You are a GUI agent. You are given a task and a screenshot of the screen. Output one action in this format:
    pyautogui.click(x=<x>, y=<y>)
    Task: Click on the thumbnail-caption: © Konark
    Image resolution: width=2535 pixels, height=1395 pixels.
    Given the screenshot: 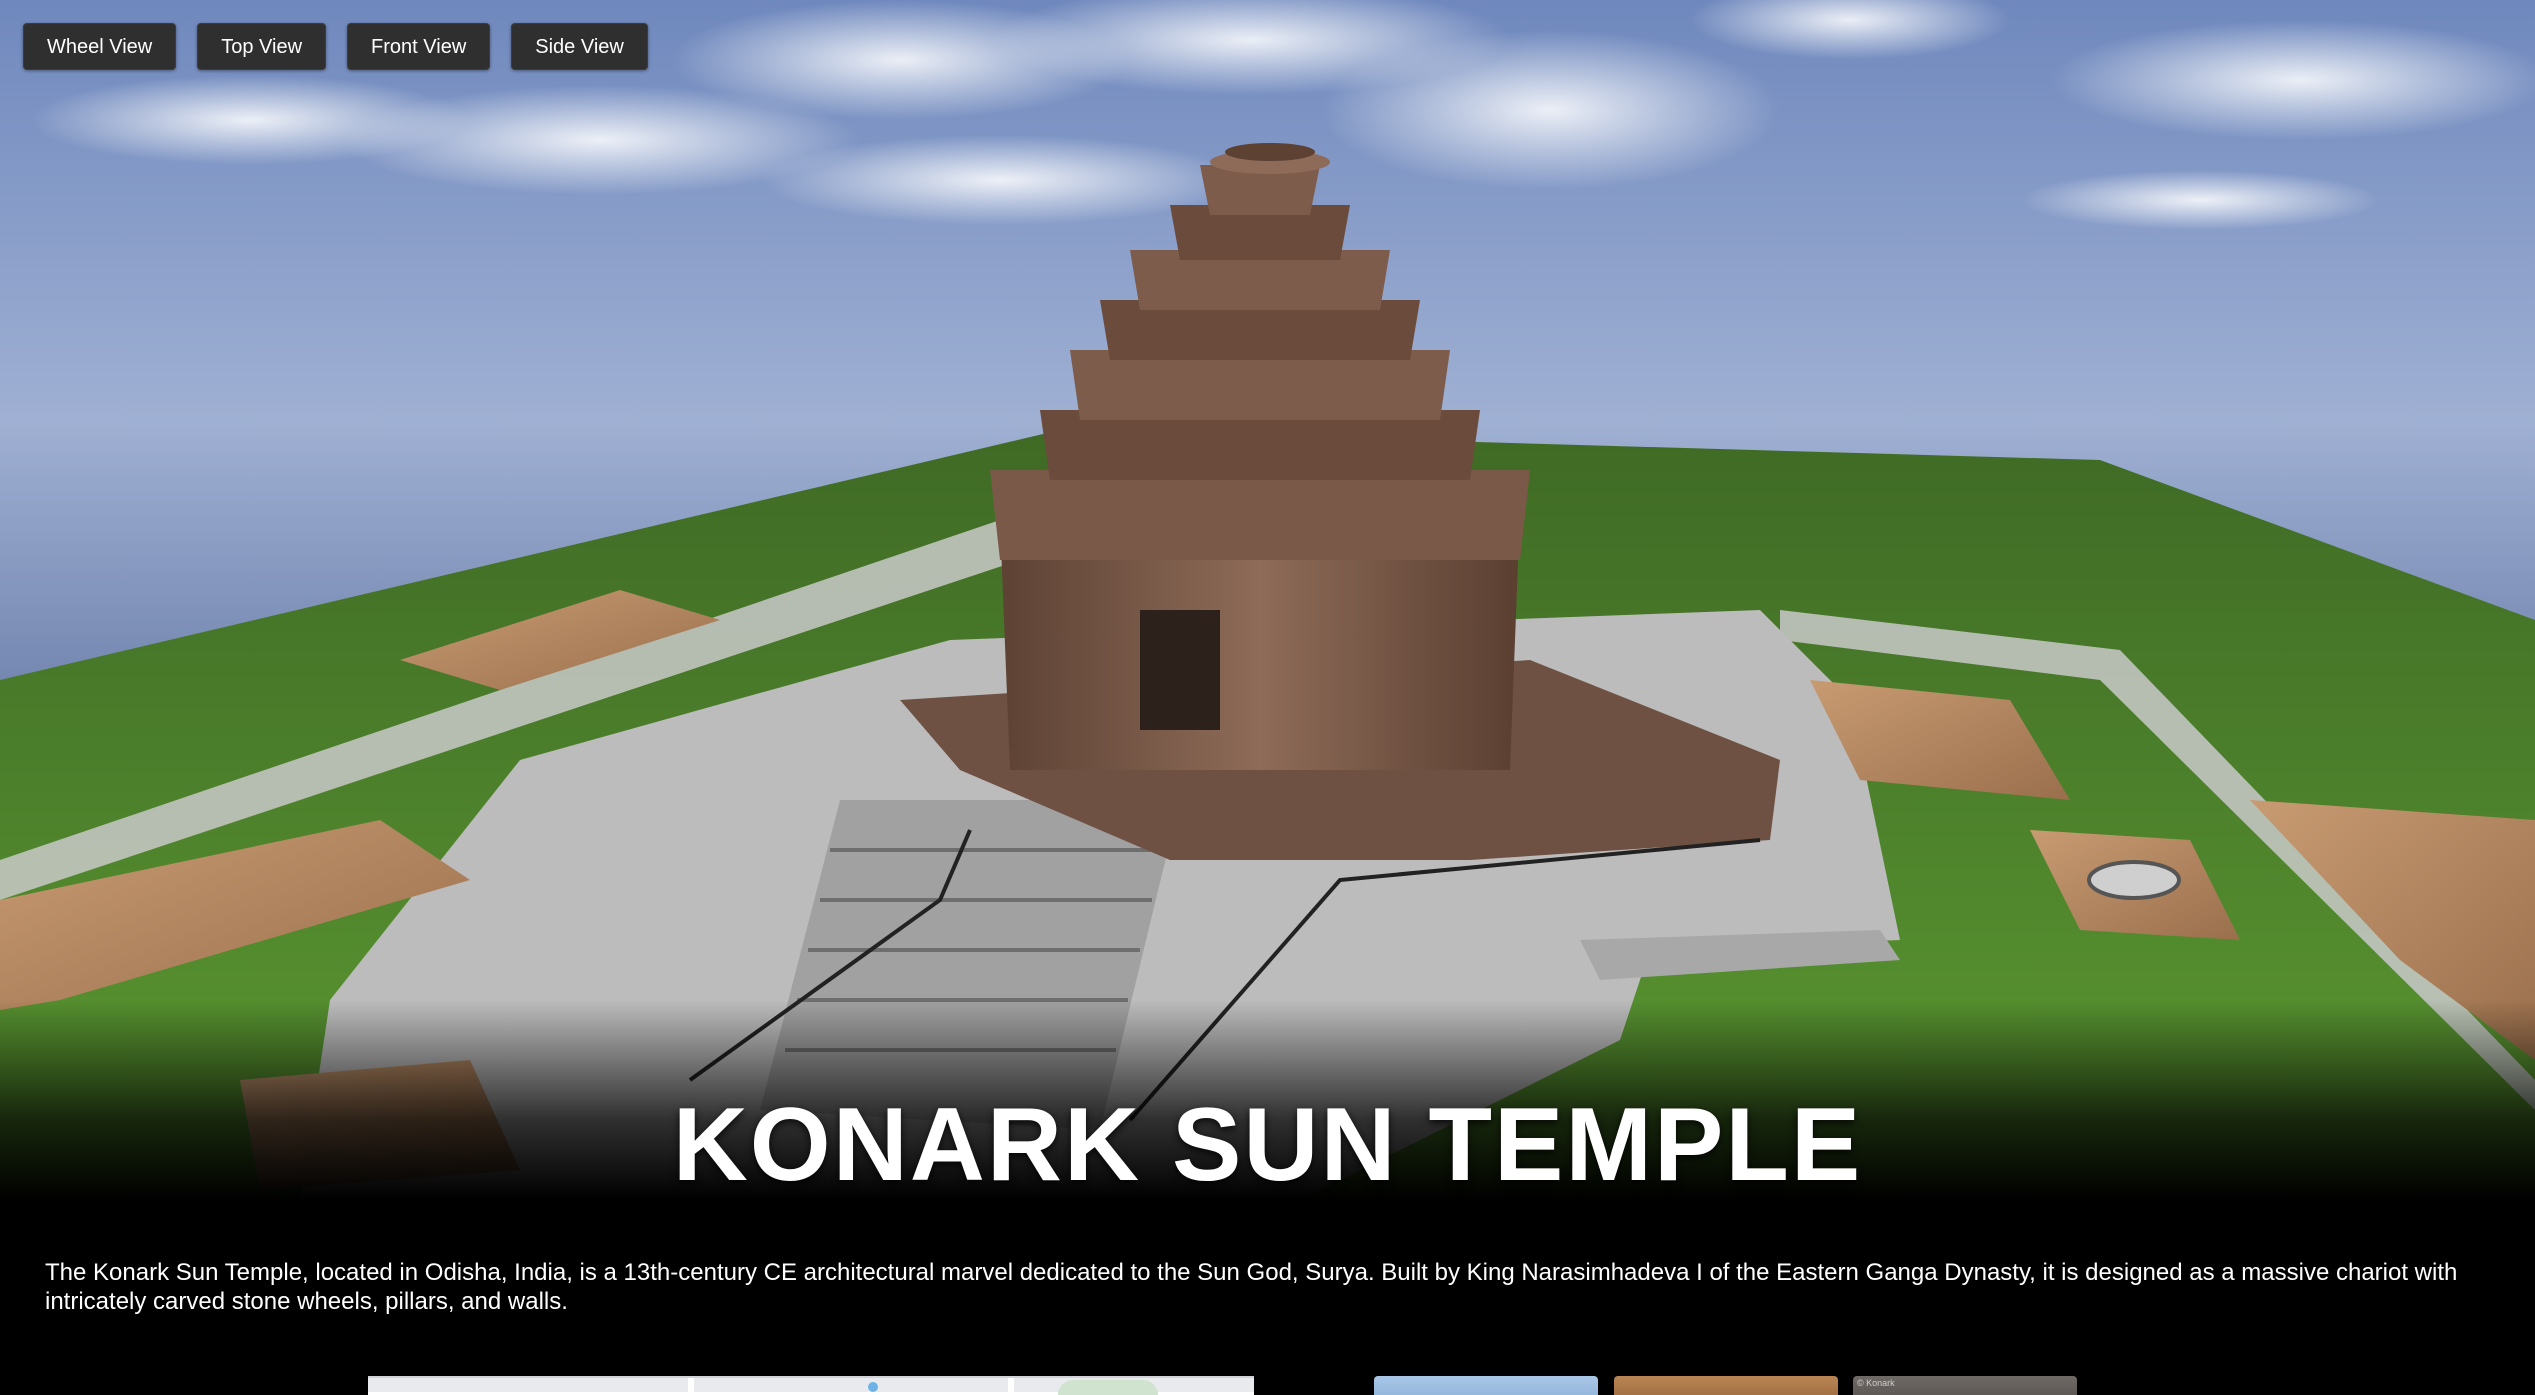 What is the action you would take?
    pyautogui.click(x=1876, y=1383)
    